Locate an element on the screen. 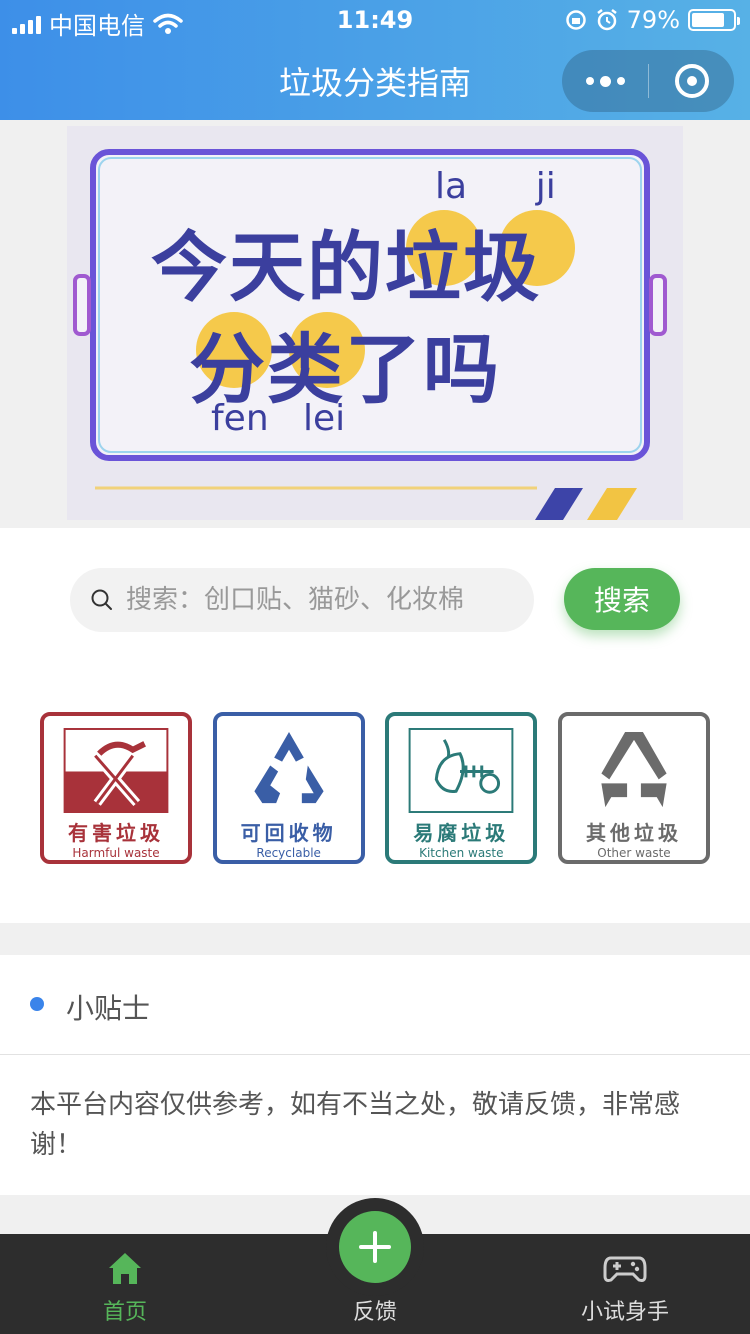 The image size is (750, 1334). status-right: 79% is located at coordinates (652, 20).